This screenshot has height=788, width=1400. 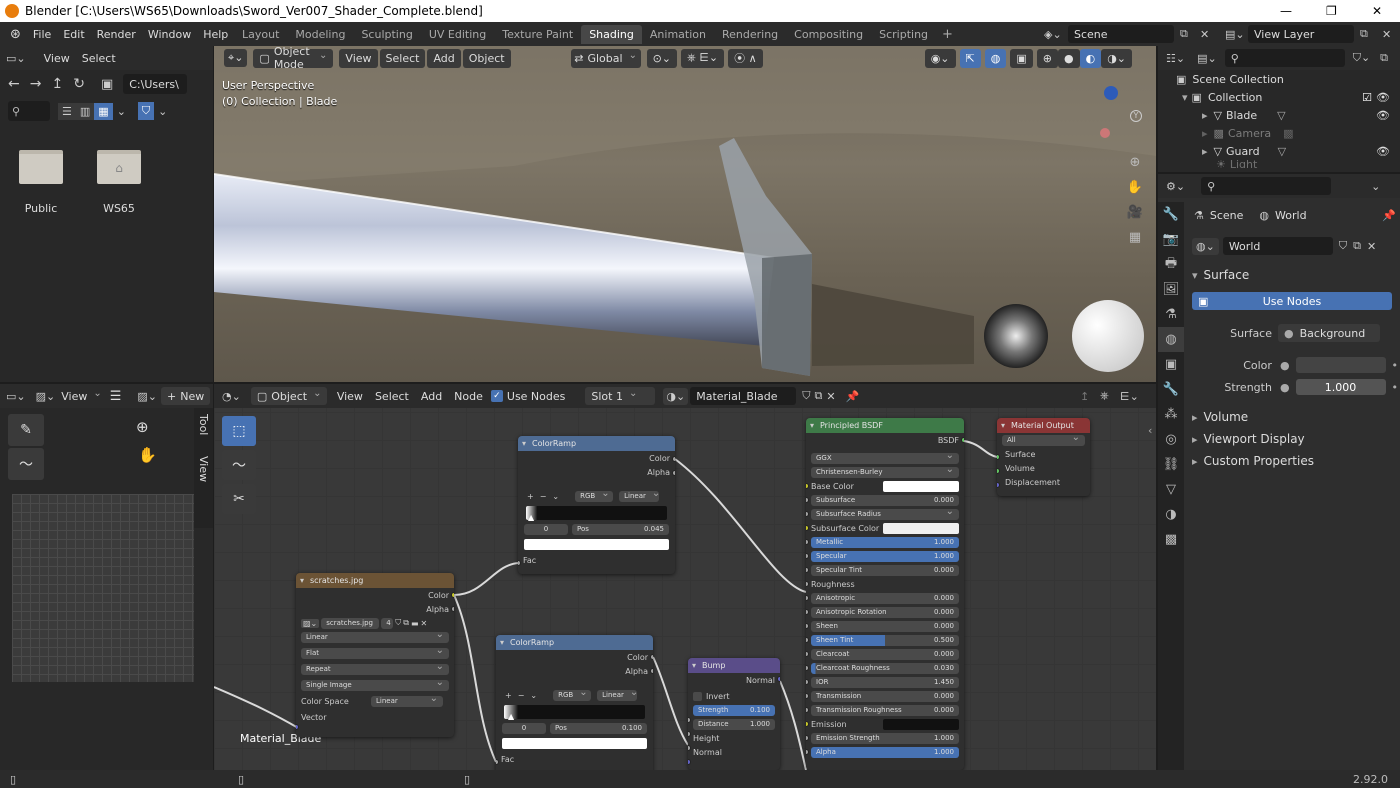 I want to click on list-horizontal-icon: ▥, so click(x=85, y=111).